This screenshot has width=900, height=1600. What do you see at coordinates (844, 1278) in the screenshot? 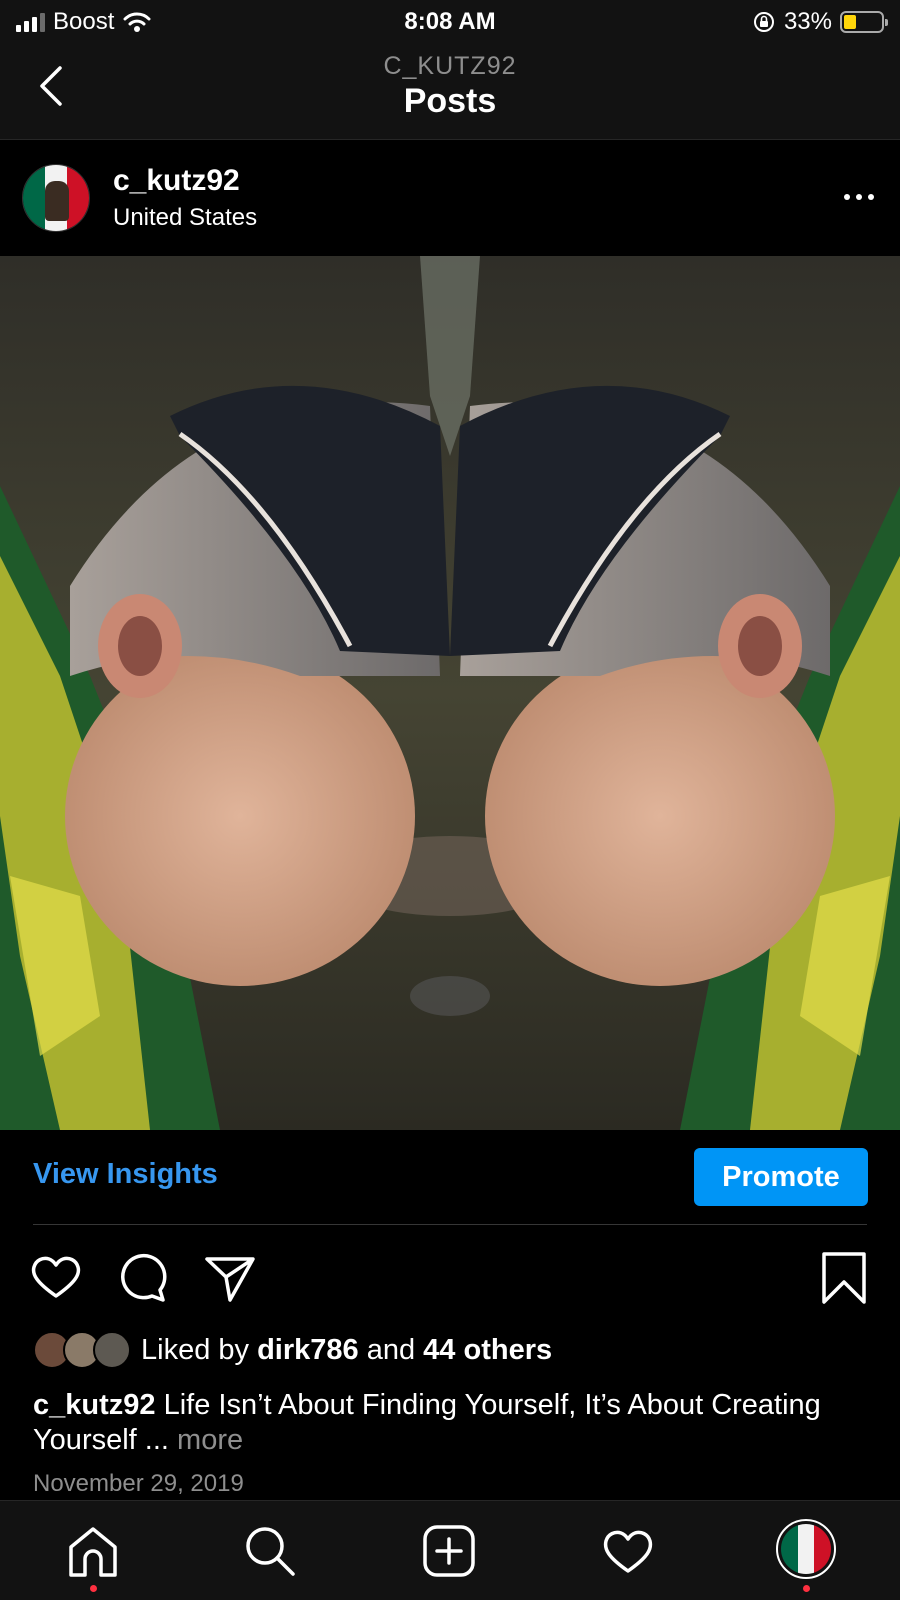
I see `bookmark-icon` at bounding box center [844, 1278].